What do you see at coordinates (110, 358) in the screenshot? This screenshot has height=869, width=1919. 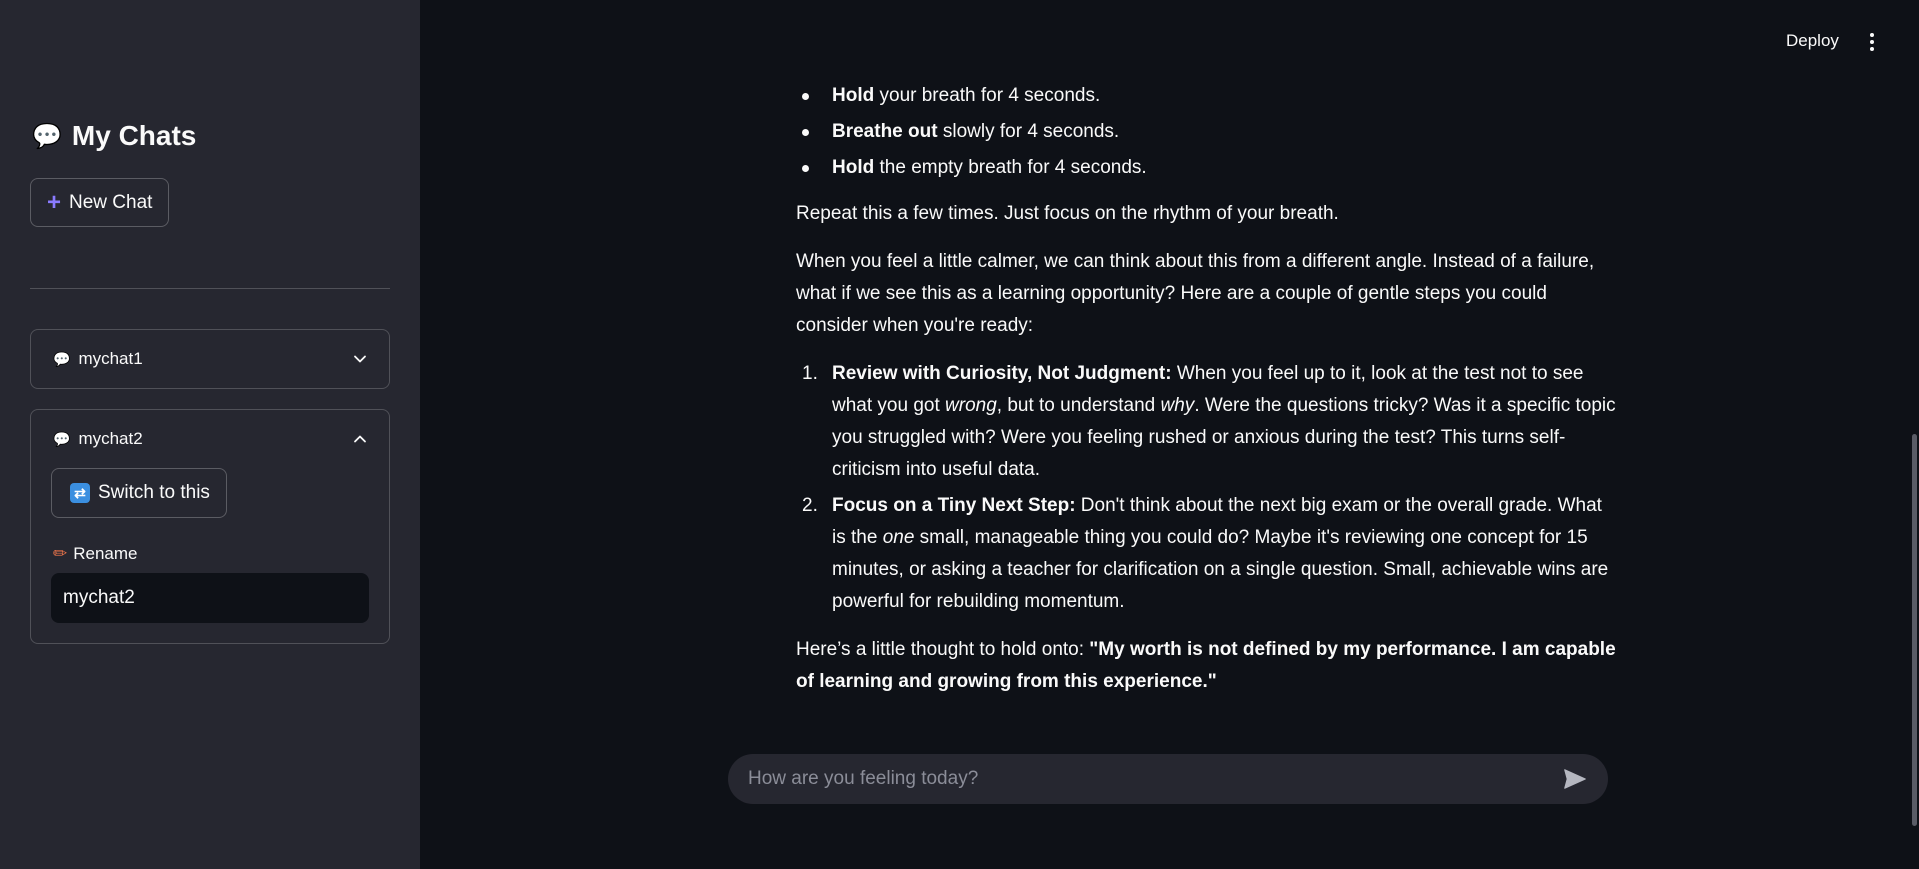 I see `chat-name: mychat1` at bounding box center [110, 358].